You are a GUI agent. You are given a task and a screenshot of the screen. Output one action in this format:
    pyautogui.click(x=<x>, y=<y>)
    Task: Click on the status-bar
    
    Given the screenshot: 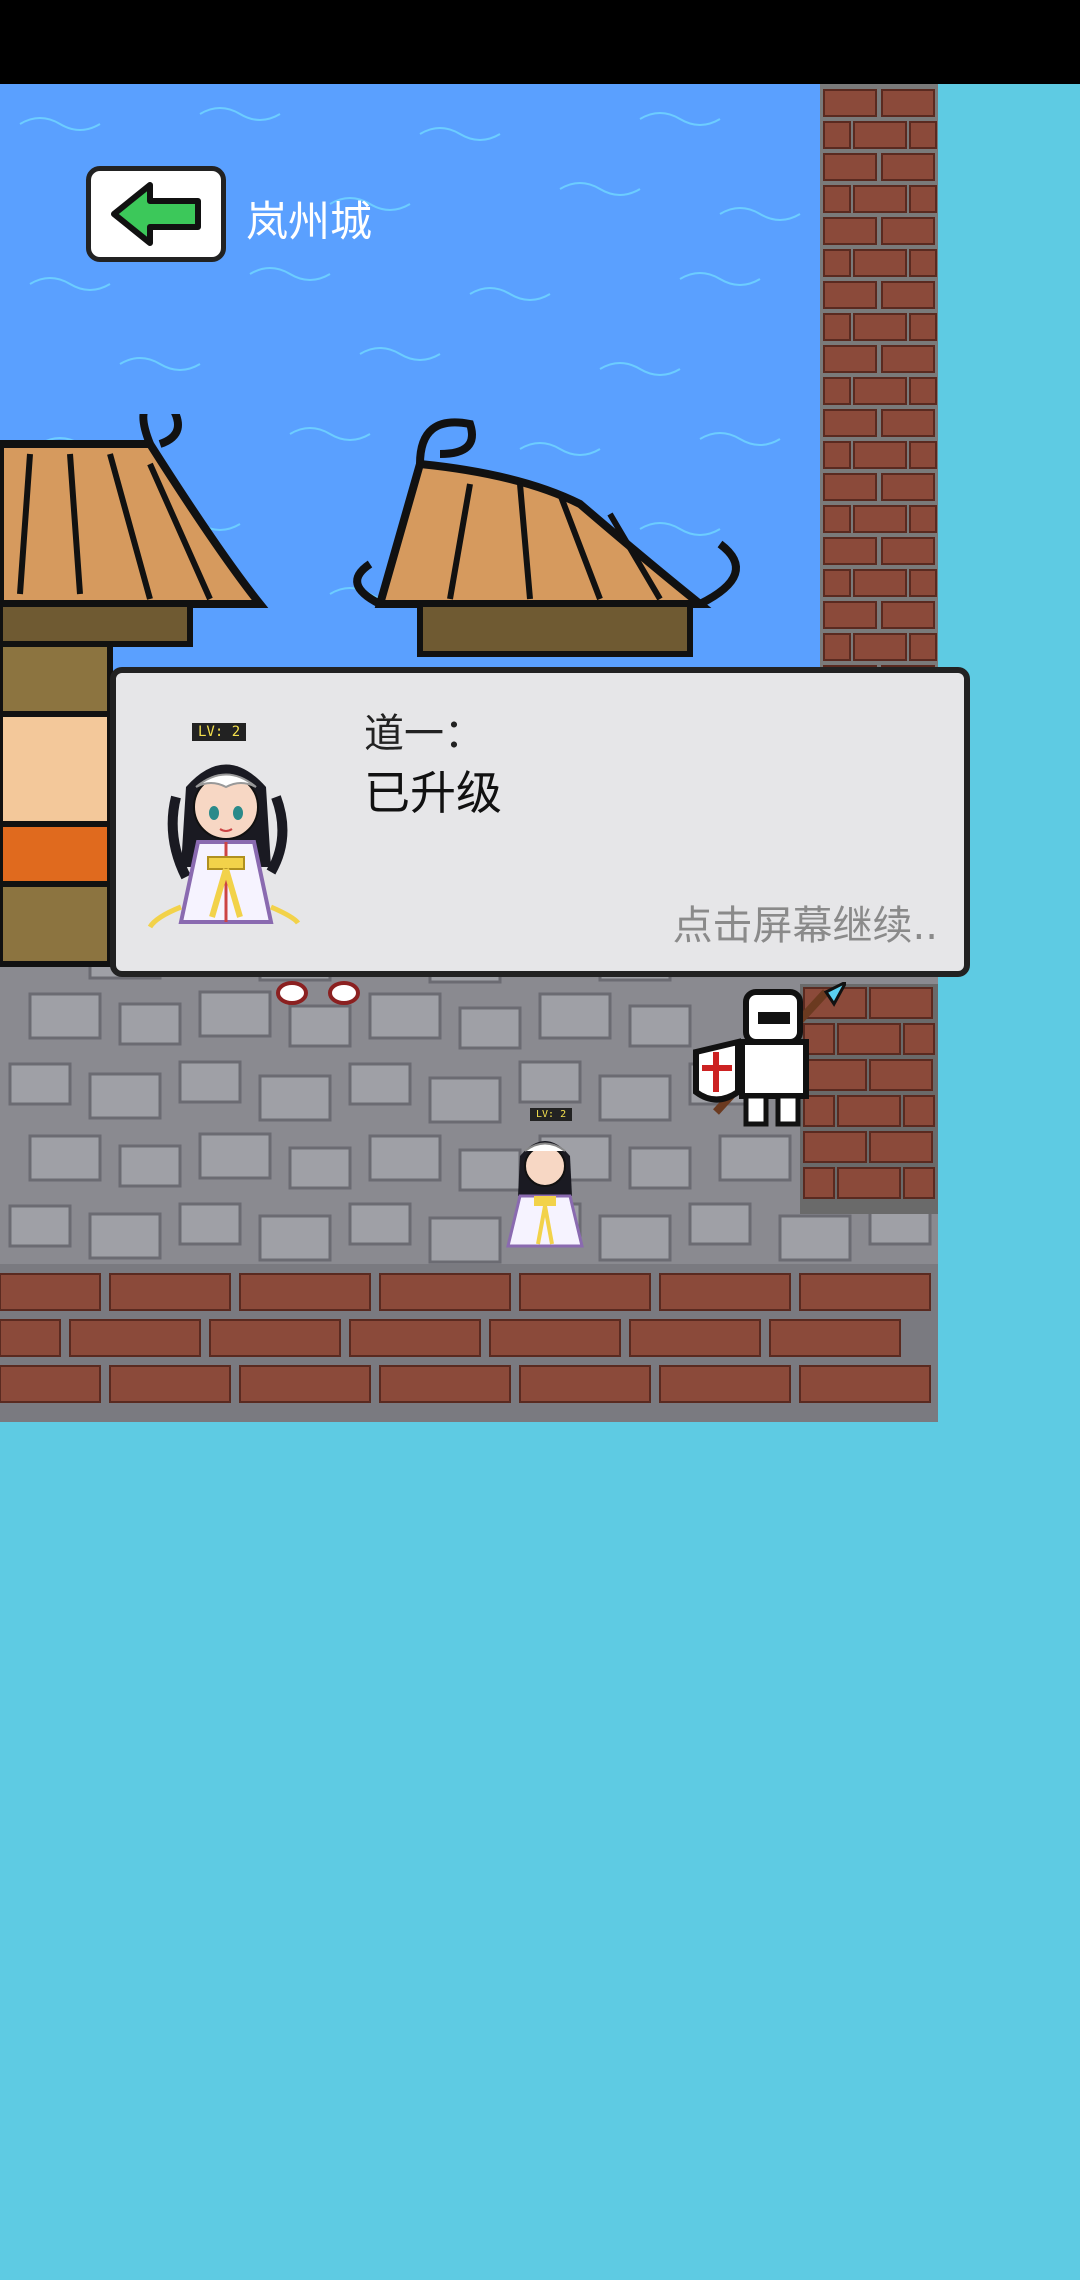 What is the action you would take?
    pyautogui.click(x=540, y=42)
    